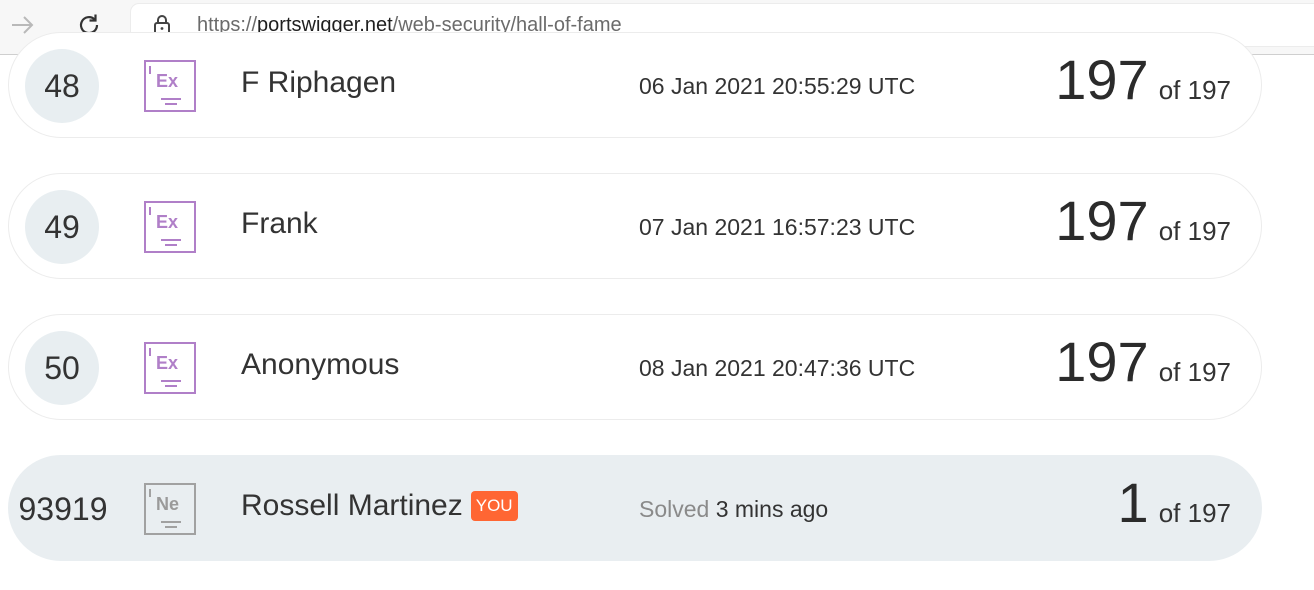 The image size is (1314, 590). Describe the element at coordinates (62, 227) in the screenshot. I see `rank-number: 49` at that location.